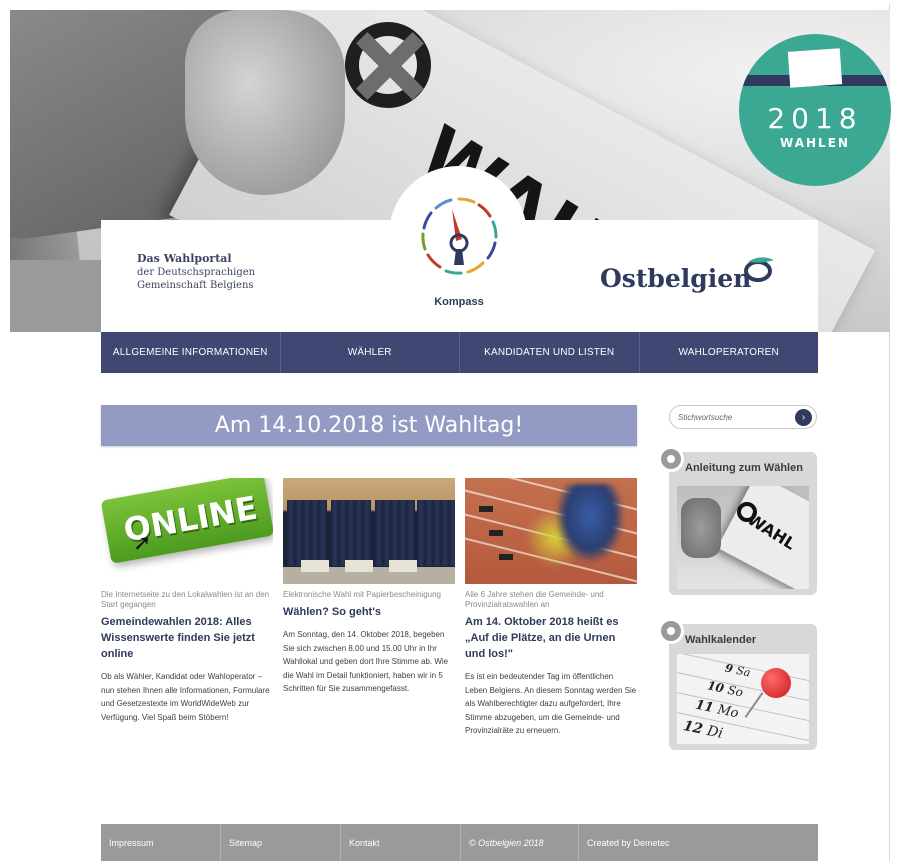 The image size is (899, 861). What do you see at coordinates (184, 258) in the screenshot?
I see `tagline-line1: Das Wahlportal` at bounding box center [184, 258].